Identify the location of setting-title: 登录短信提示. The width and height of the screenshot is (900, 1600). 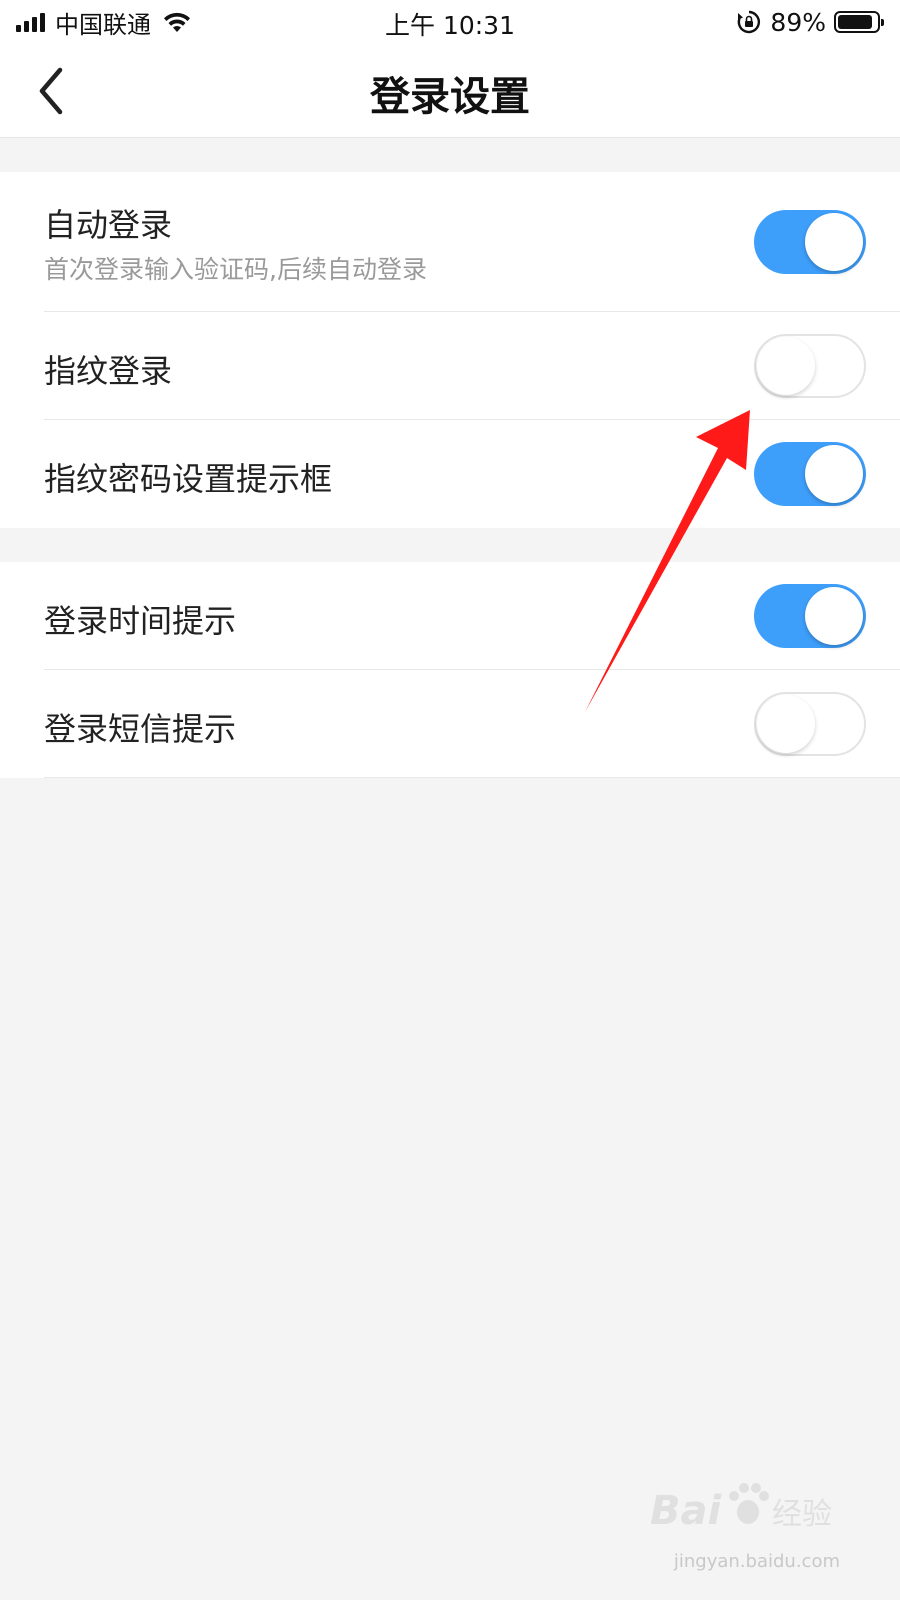
(140, 729).